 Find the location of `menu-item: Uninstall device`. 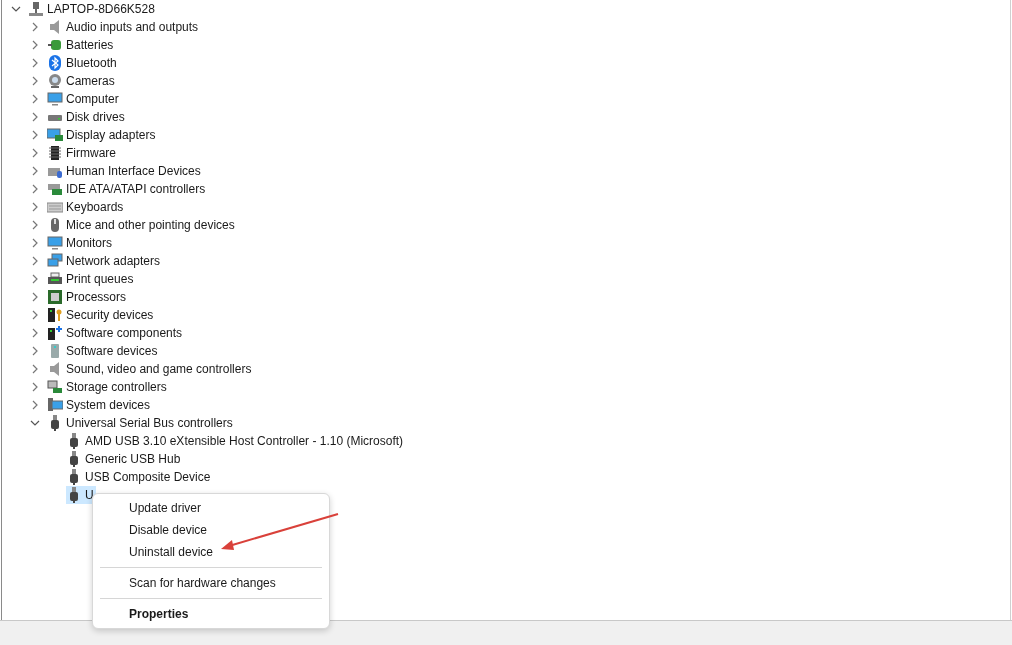

menu-item: Uninstall device is located at coordinates (211, 552).